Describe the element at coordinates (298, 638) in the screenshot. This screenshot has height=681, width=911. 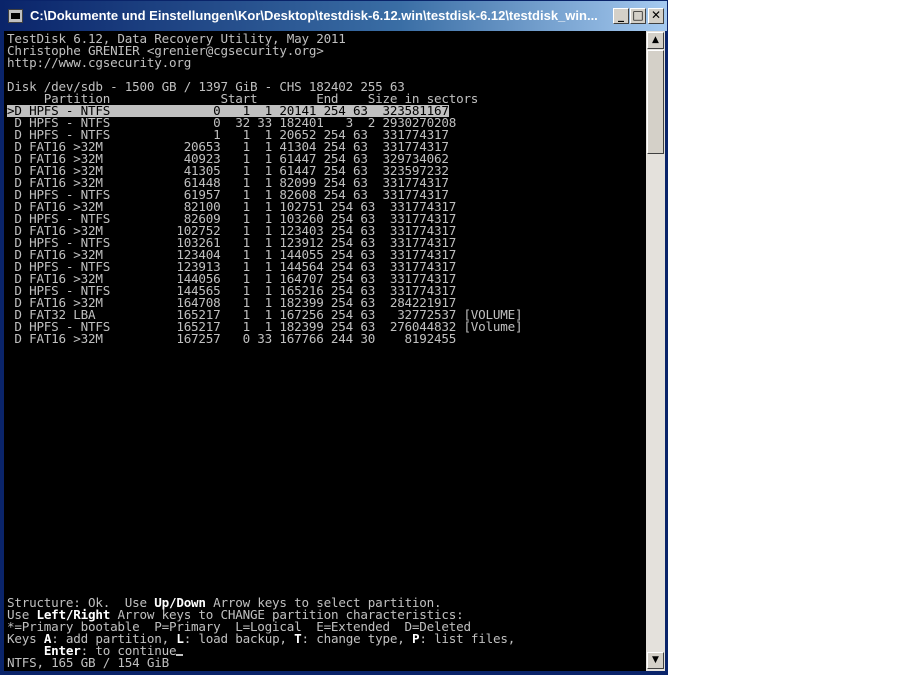
I see `key-t: T` at that location.